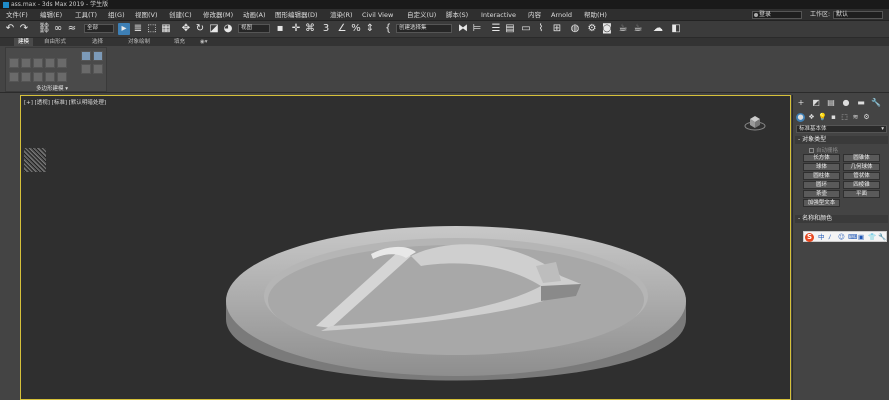 The height and width of the screenshot is (400, 889). I want to click on object-type-button: 球体, so click(821, 167).